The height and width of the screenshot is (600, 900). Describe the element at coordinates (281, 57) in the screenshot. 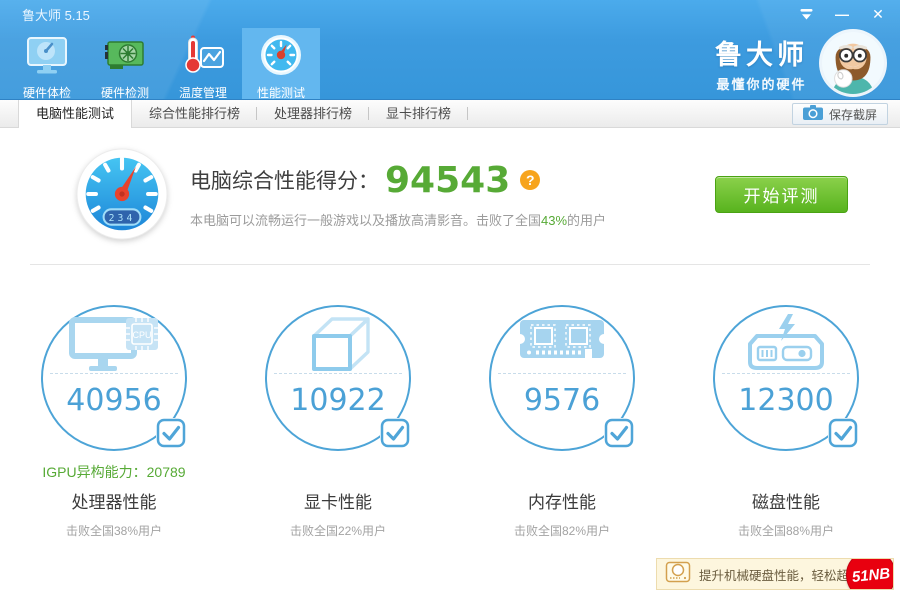

I see `speedometer-icon` at that location.